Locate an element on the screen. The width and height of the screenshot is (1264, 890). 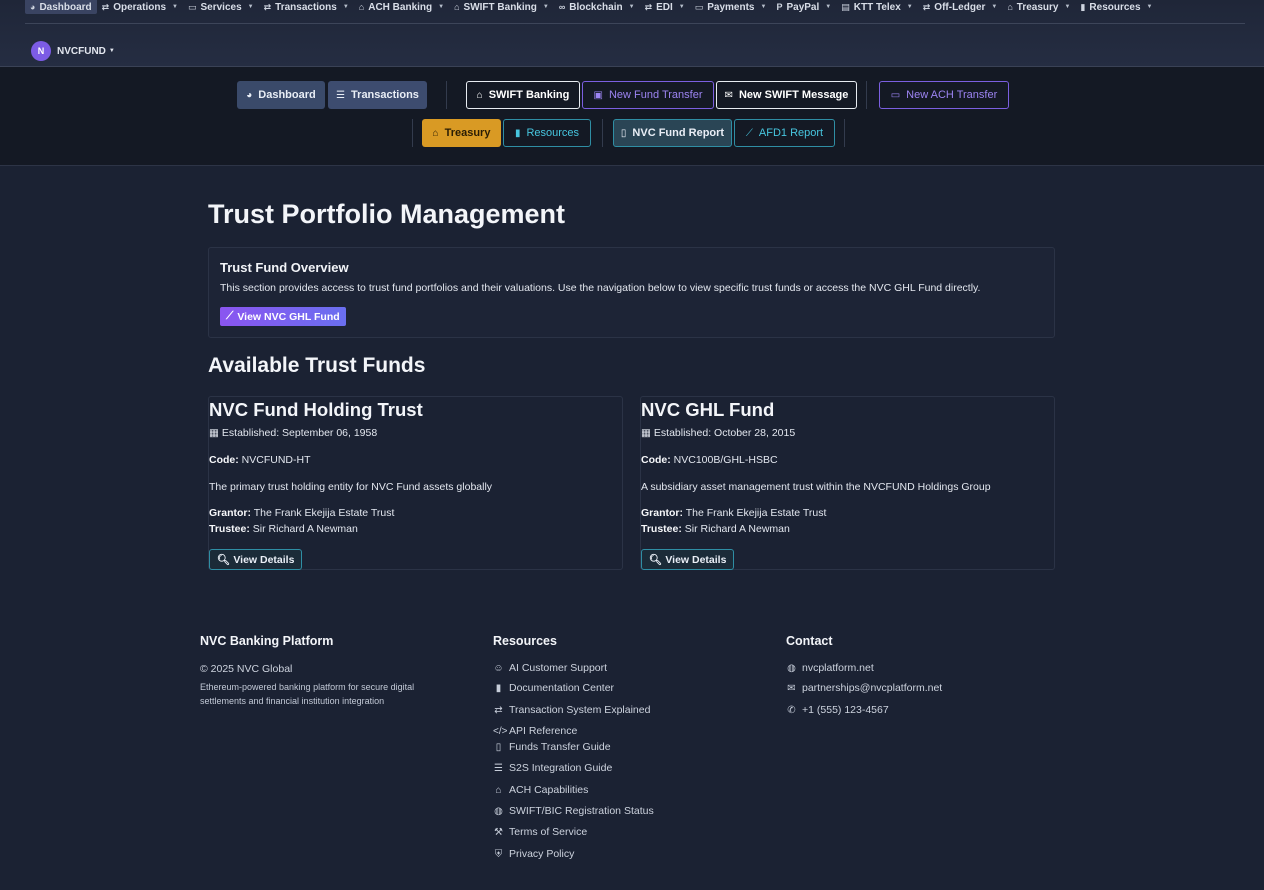
resources-button: ▮ Resources is located at coordinates (547, 133).